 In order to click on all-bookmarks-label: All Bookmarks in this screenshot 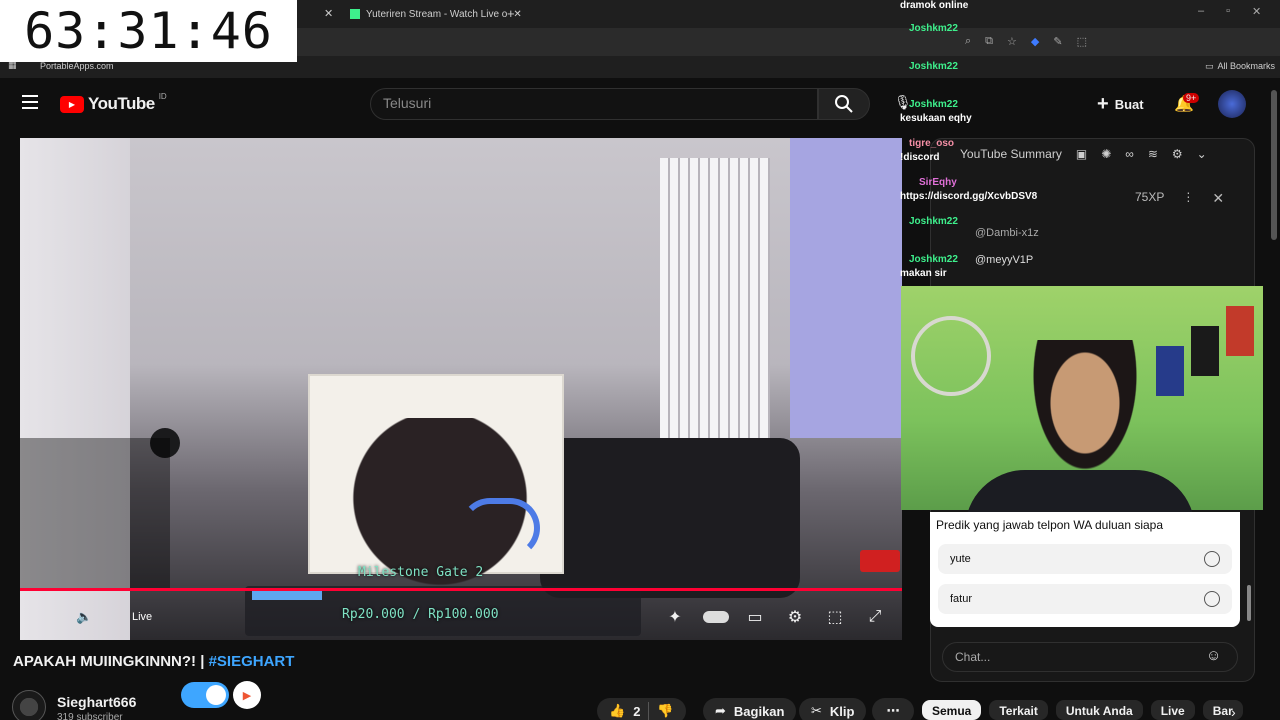, I will do `click(1246, 66)`.